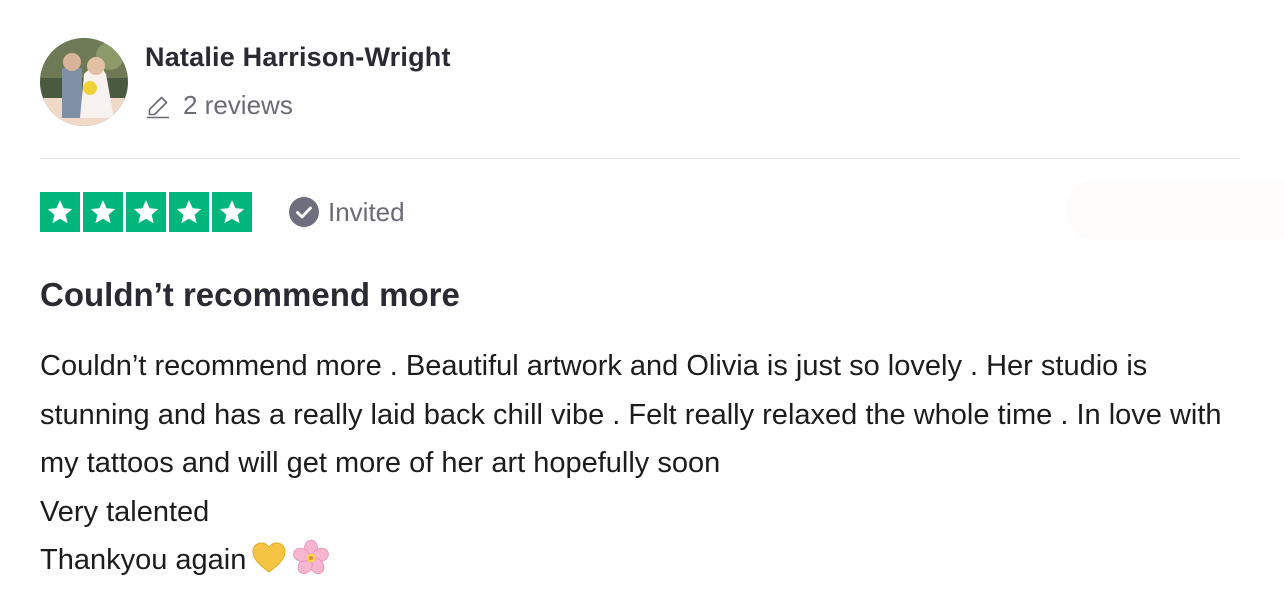  I want to click on cherry-blossom-icon, so click(311, 558).